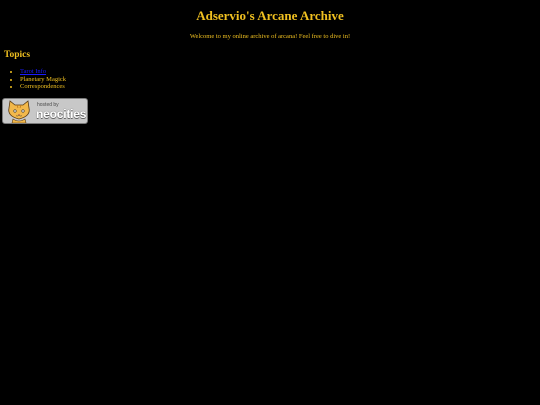  I want to click on neocities-cat-icon, so click(19, 111).